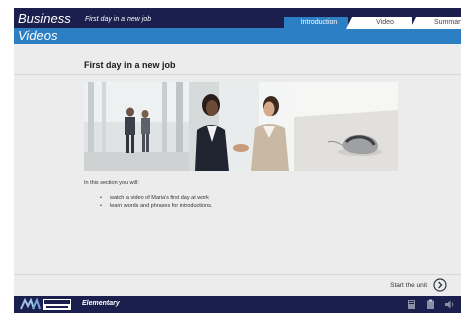 The width and height of the screenshot is (473, 313). I want to click on footer-tools, so click(426, 304).